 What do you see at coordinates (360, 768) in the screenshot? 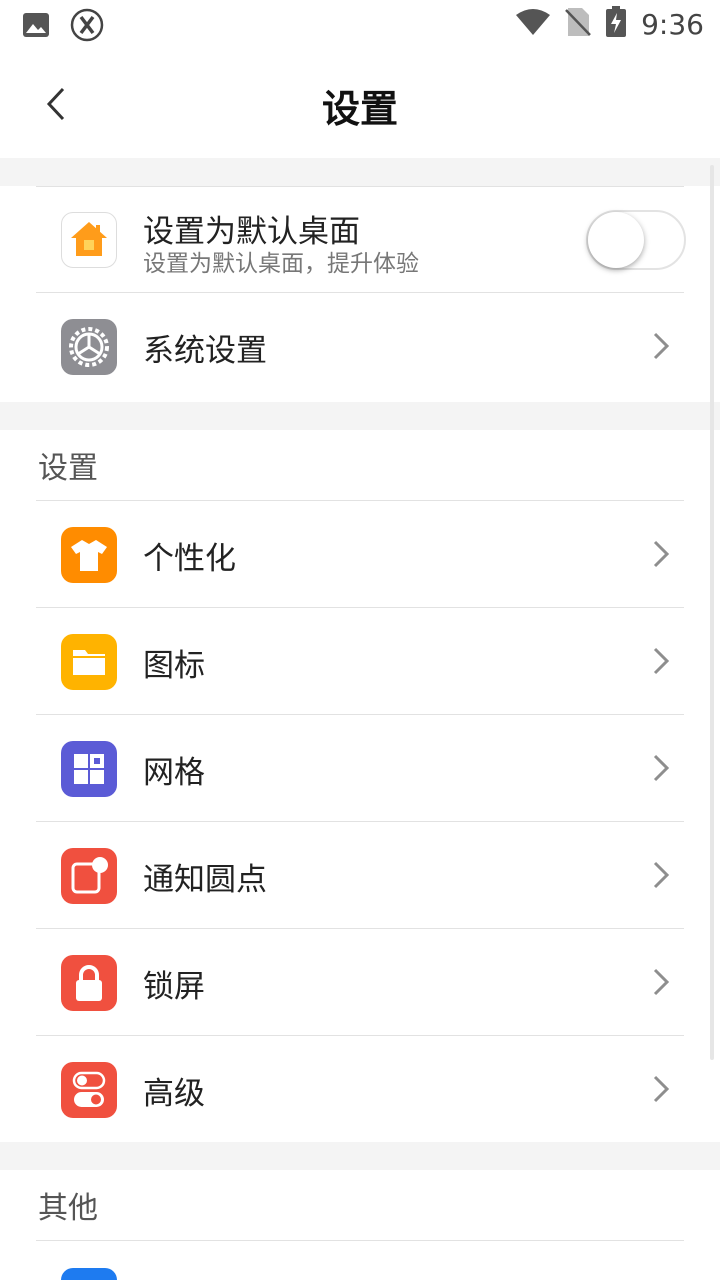
I see `grid-row: 网格` at bounding box center [360, 768].